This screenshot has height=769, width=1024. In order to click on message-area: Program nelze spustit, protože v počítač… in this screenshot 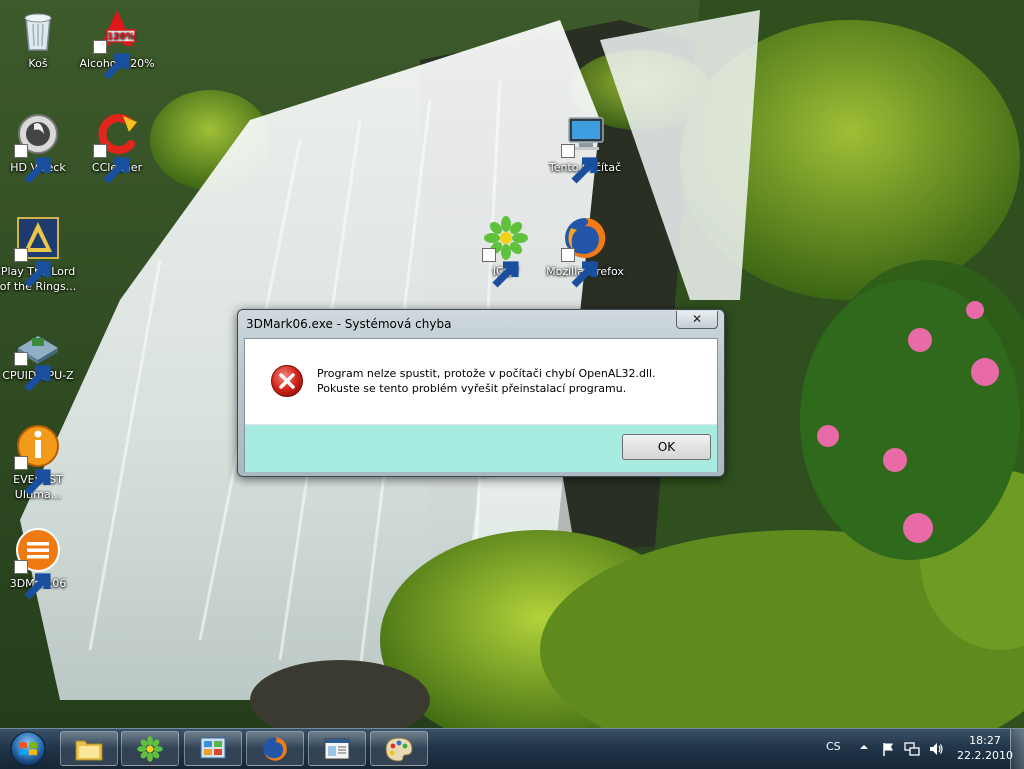, I will do `click(481, 381)`.